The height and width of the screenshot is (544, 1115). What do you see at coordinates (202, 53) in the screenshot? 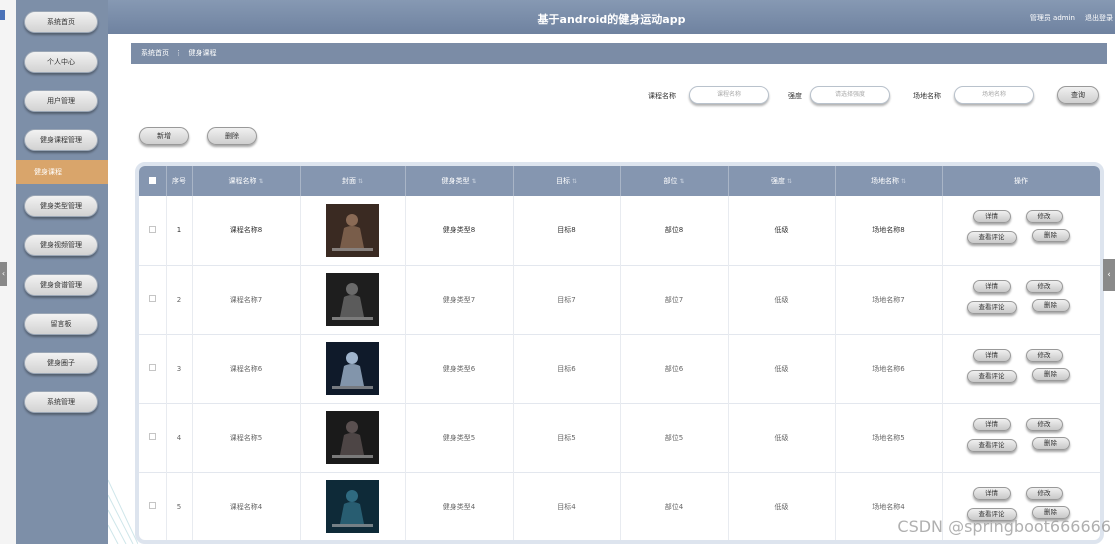
I see `breadcrumb-current: 健身课程` at bounding box center [202, 53].